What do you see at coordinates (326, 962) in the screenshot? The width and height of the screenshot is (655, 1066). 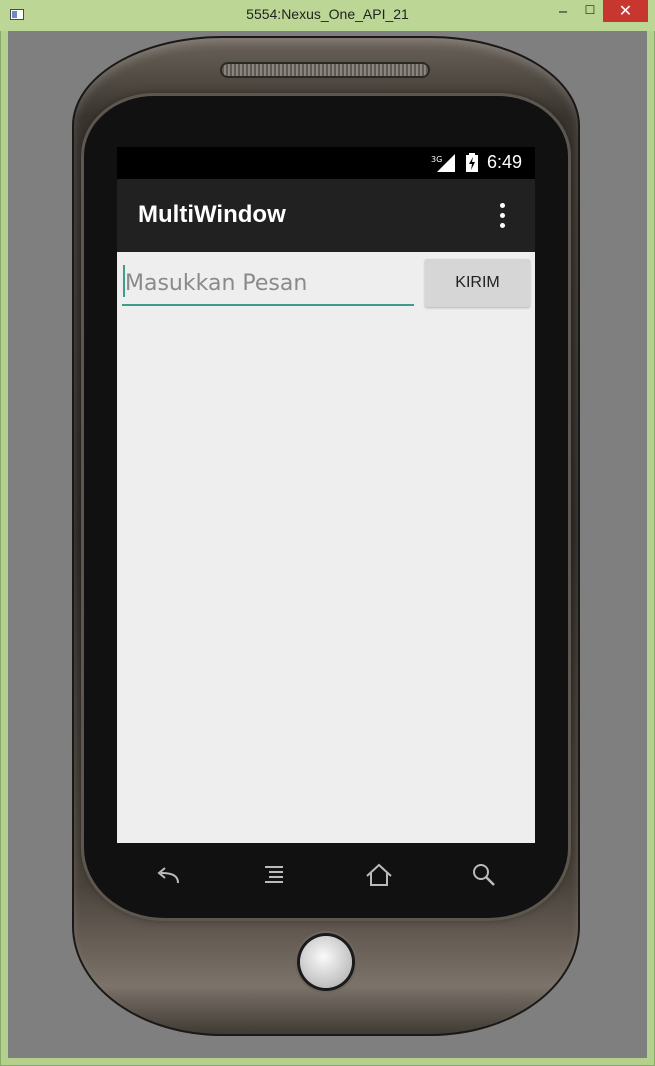 I see `trackball-button` at bounding box center [326, 962].